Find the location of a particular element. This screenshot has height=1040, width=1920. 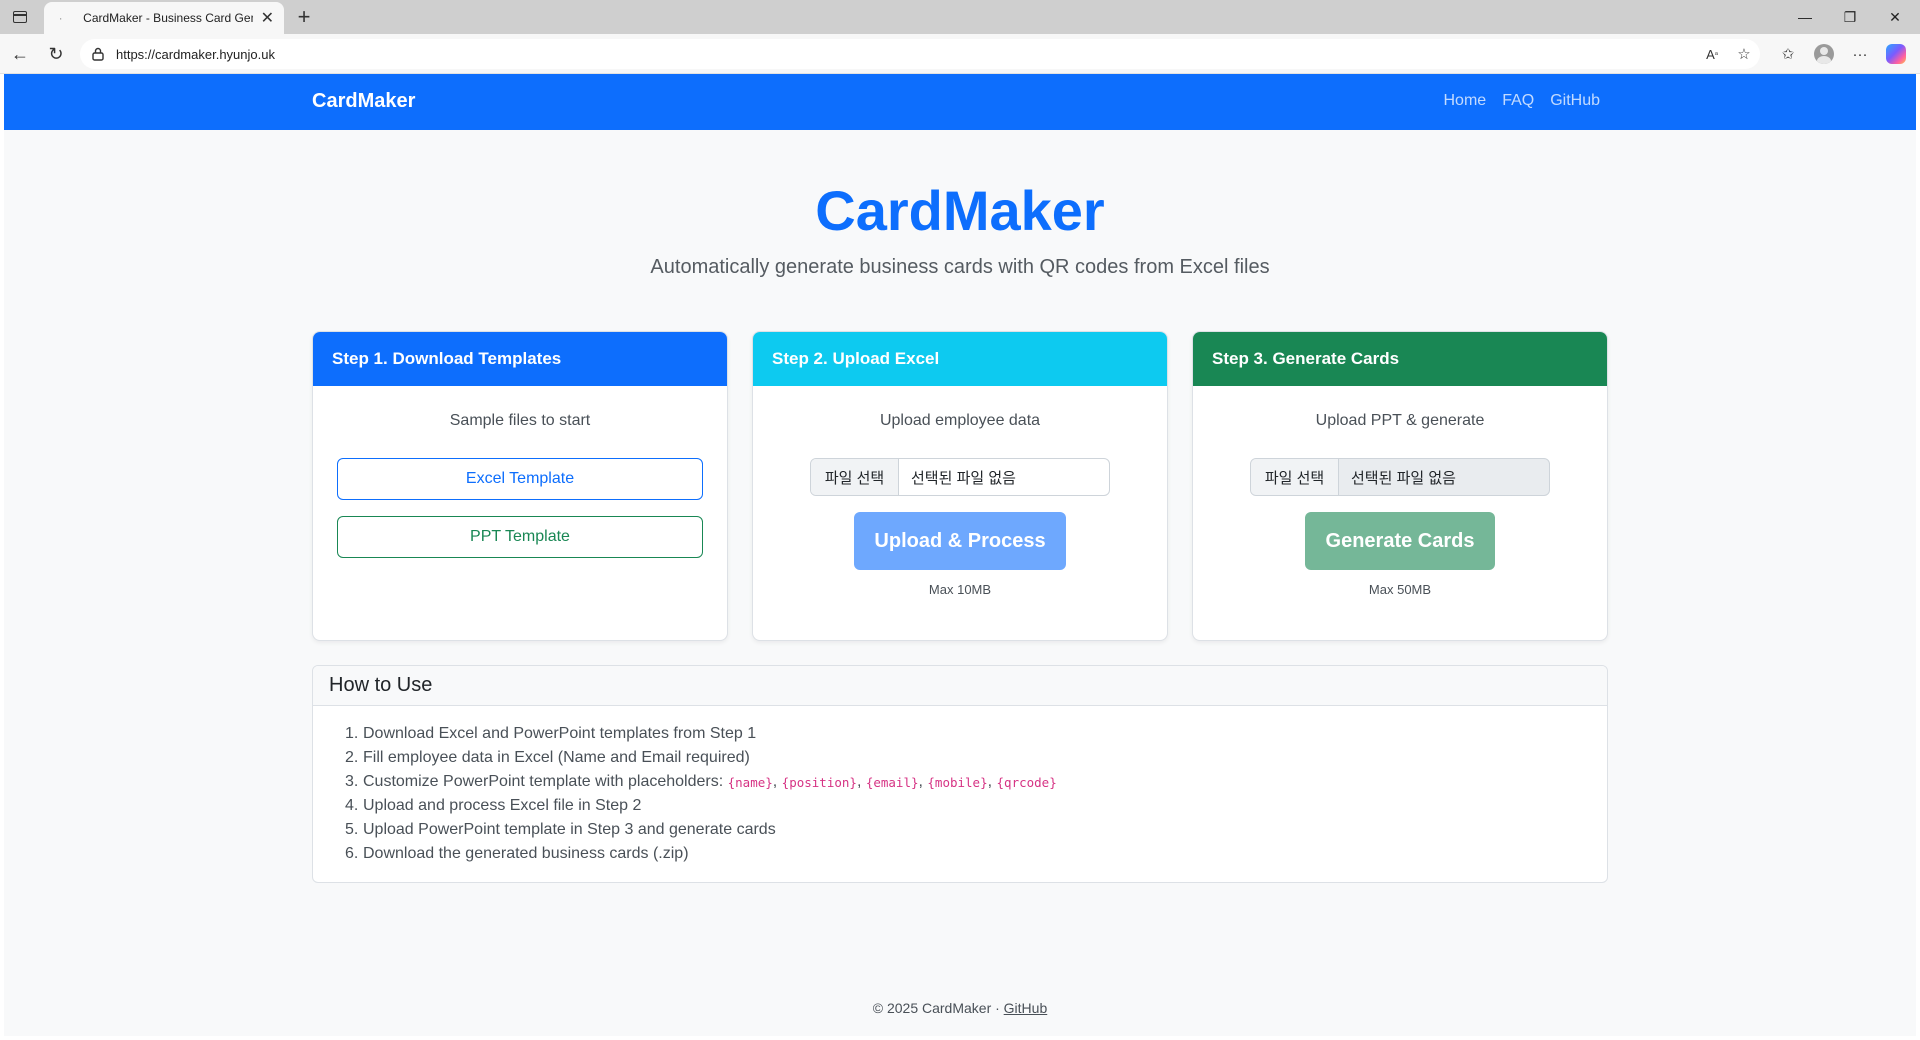

ppt-file-input: 파일 선택 선택된 파일 없음 is located at coordinates (1400, 477).